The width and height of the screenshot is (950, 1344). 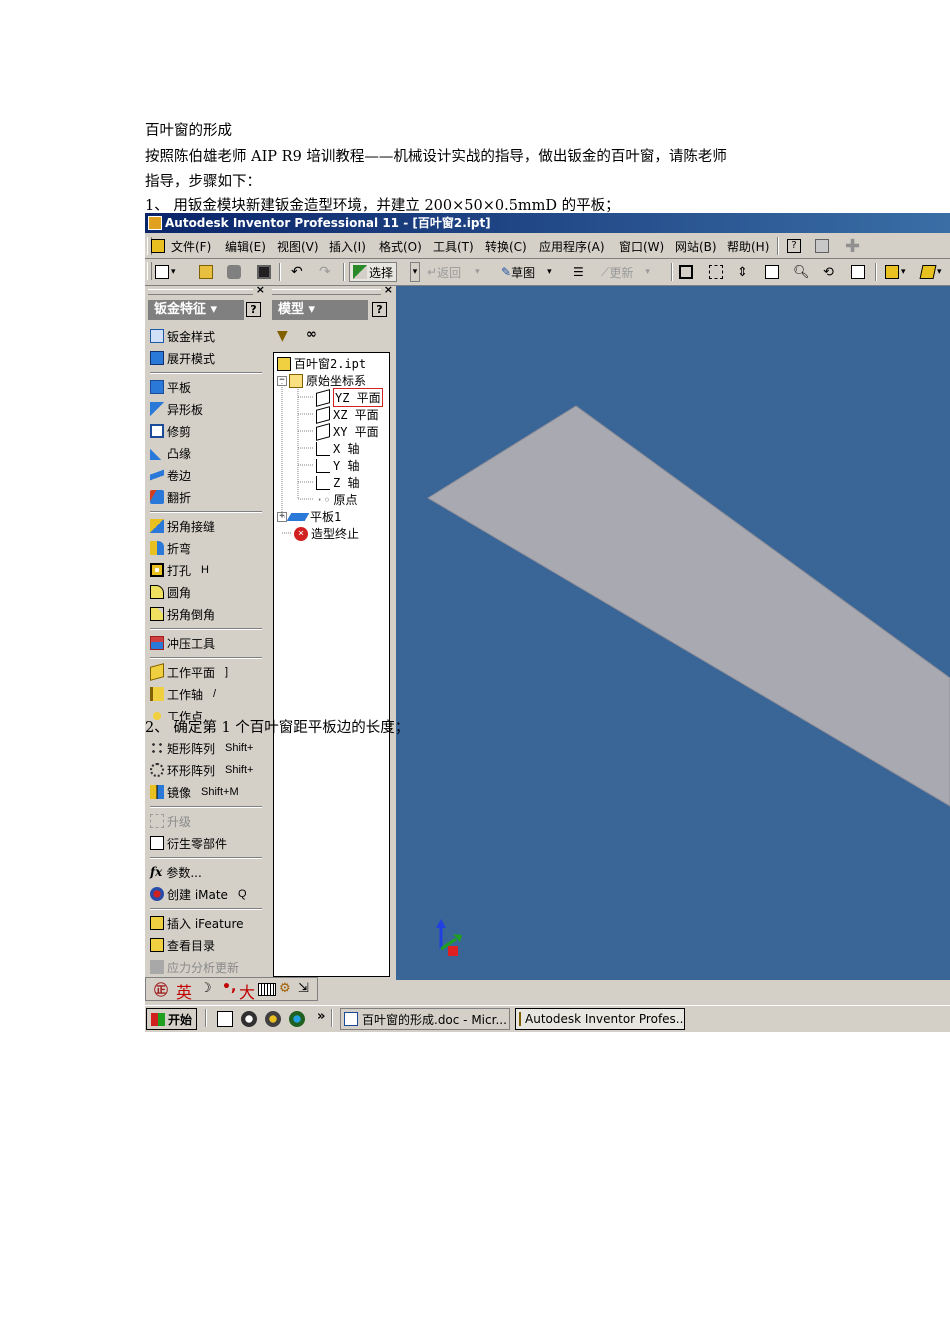 I want to click on browser-help-button: ?, so click(x=379, y=309).